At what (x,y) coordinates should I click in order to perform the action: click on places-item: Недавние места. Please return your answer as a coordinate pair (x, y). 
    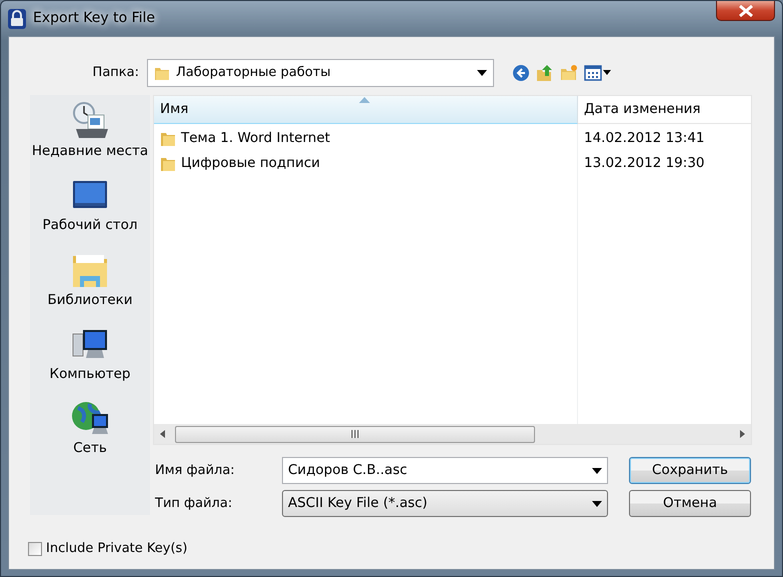
    Looking at the image, I should click on (90, 131).